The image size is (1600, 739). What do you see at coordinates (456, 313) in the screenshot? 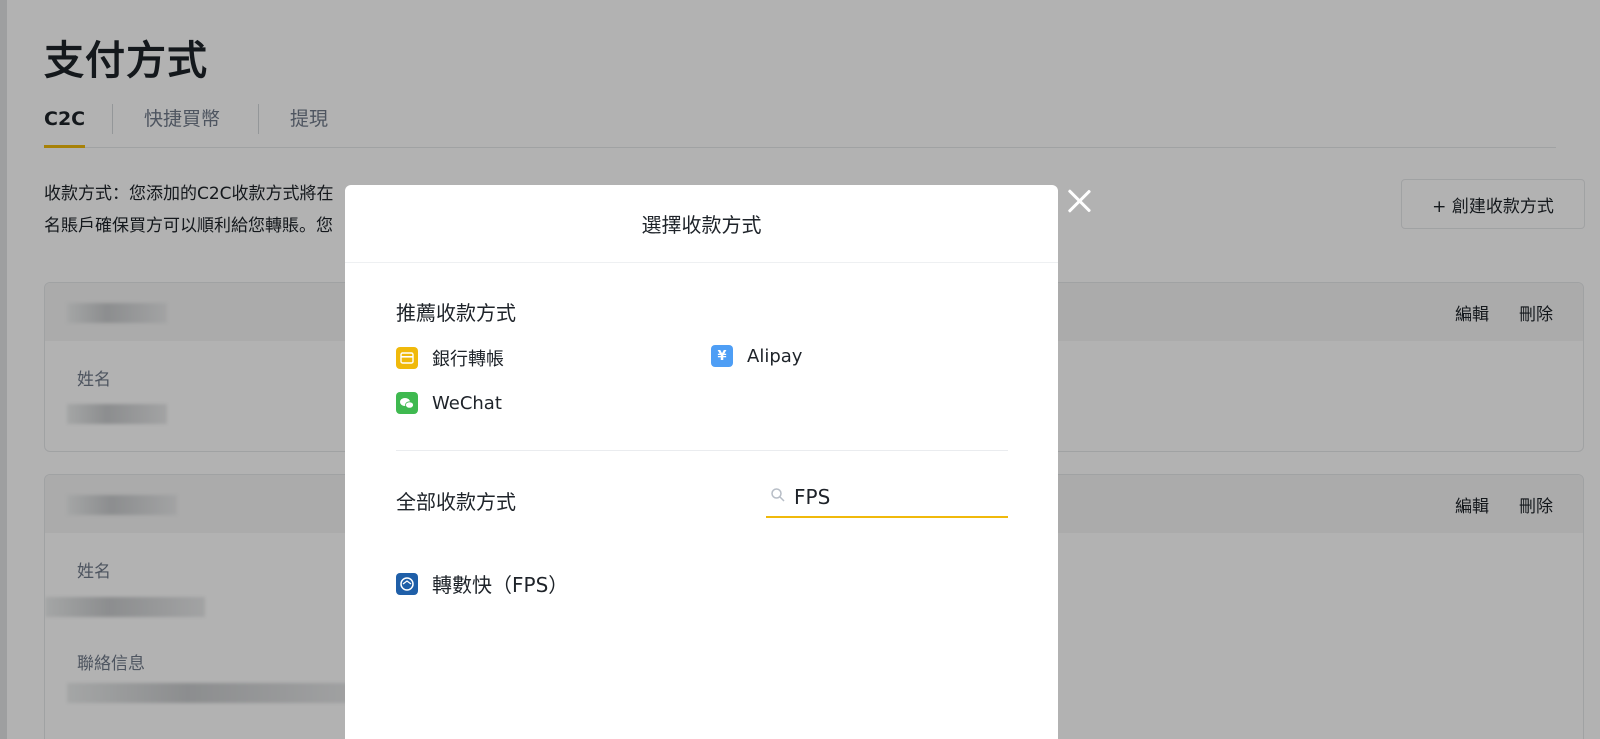
I see `recommended-section-title: 推薦收款方式` at bounding box center [456, 313].